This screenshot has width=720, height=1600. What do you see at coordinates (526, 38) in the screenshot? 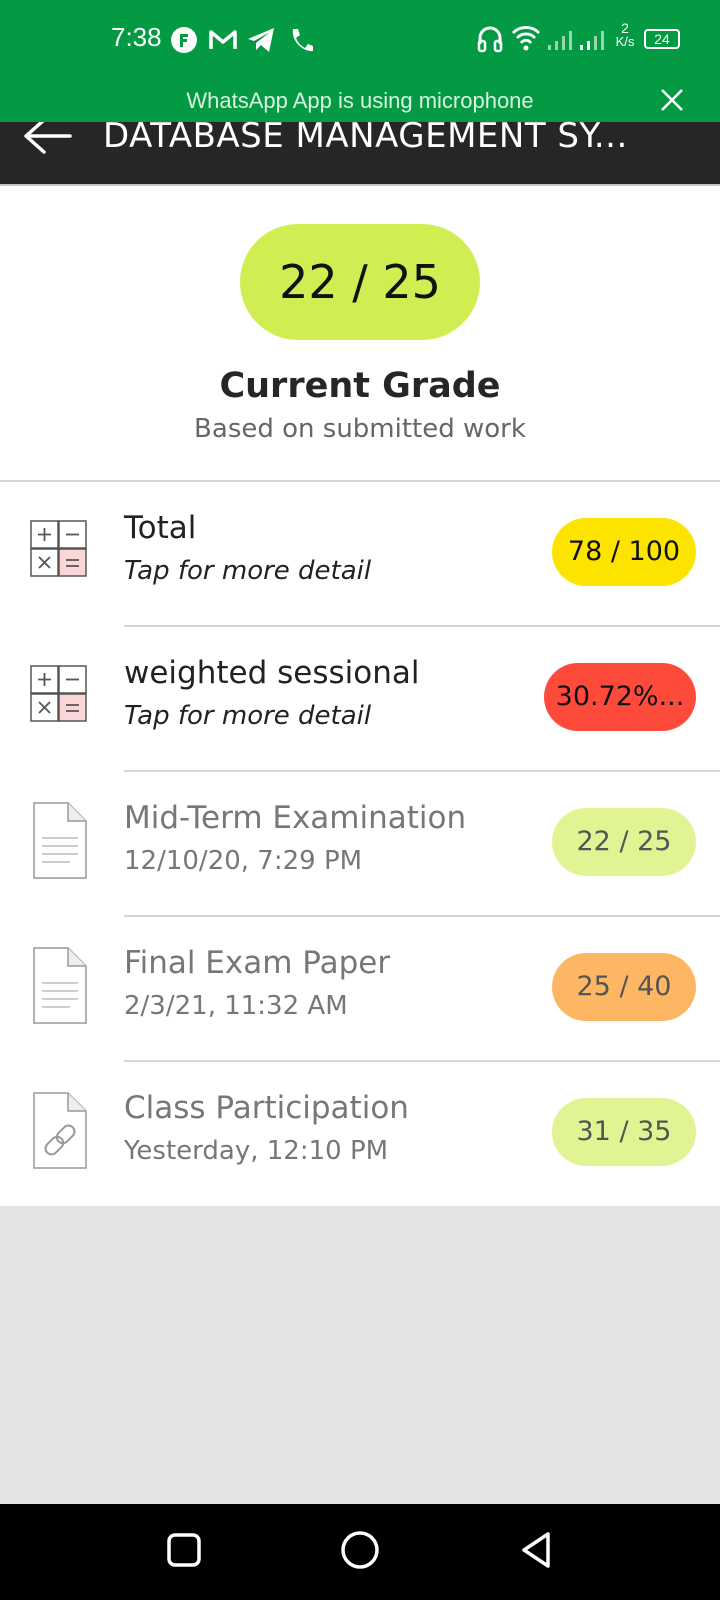
I see `wifi-icon` at bounding box center [526, 38].